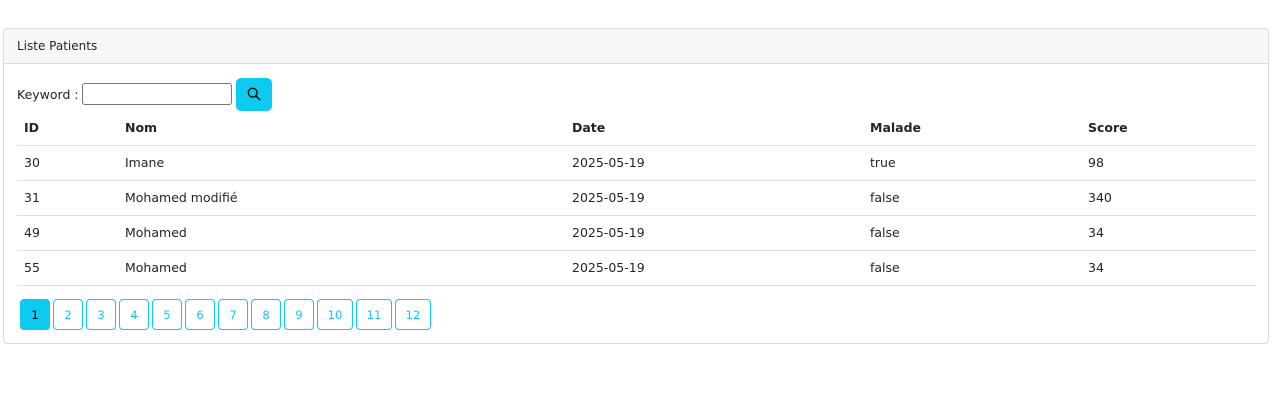 This screenshot has width=1280, height=400. What do you see at coordinates (101, 314) in the screenshot?
I see `page-button-3: 3` at bounding box center [101, 314].